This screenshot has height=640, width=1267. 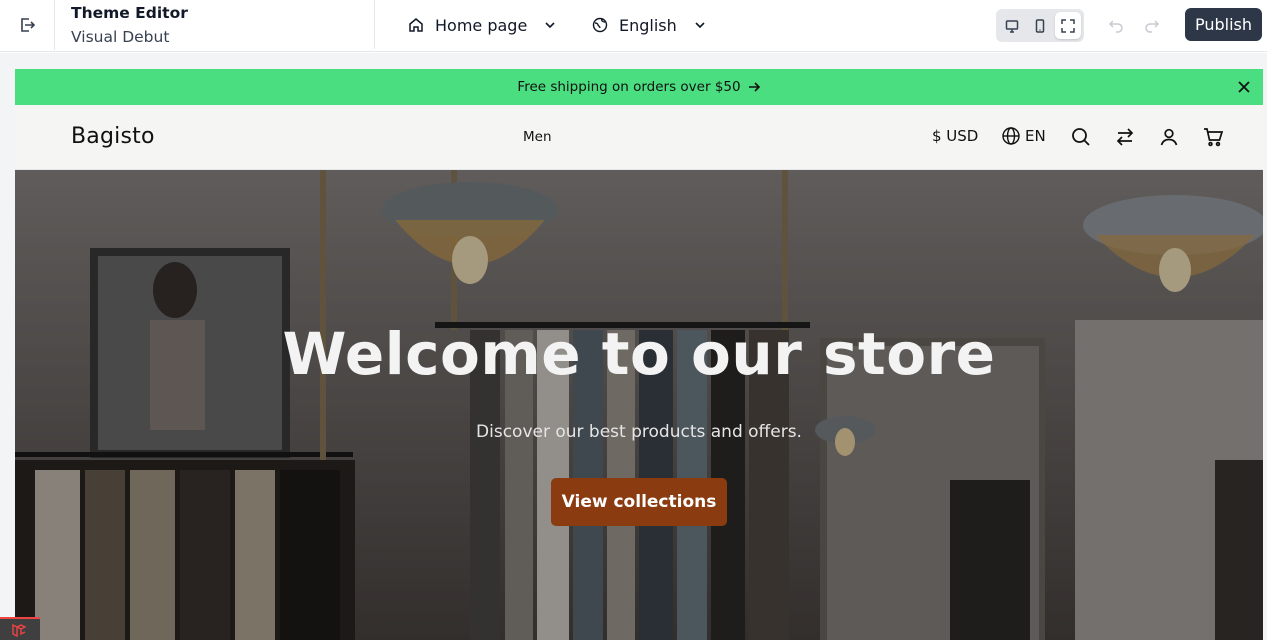 I want to click on editor-title: Theme Editor, so click(x=129, y=13).